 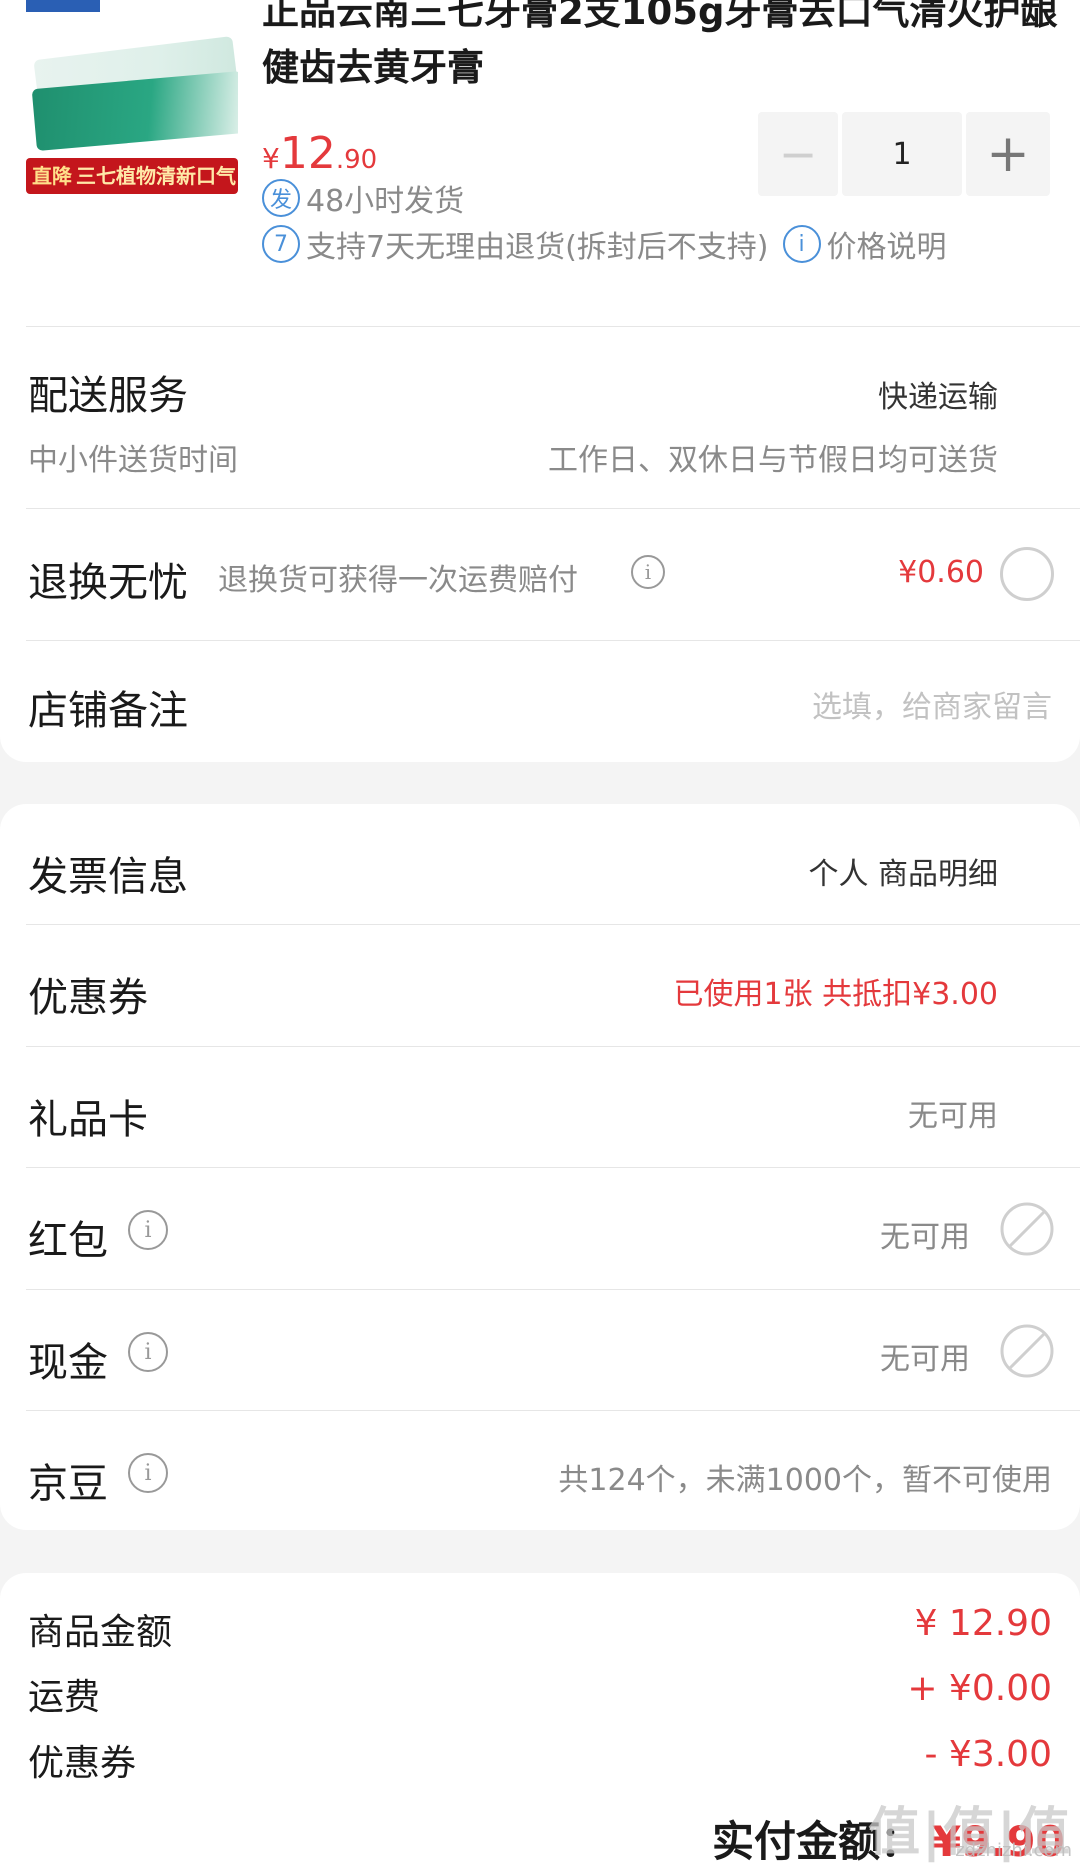 I want to click on return-policy: 7 支持7天无理由退货(拆封后不支持) i 价格说明, so click(x=604, y=244).